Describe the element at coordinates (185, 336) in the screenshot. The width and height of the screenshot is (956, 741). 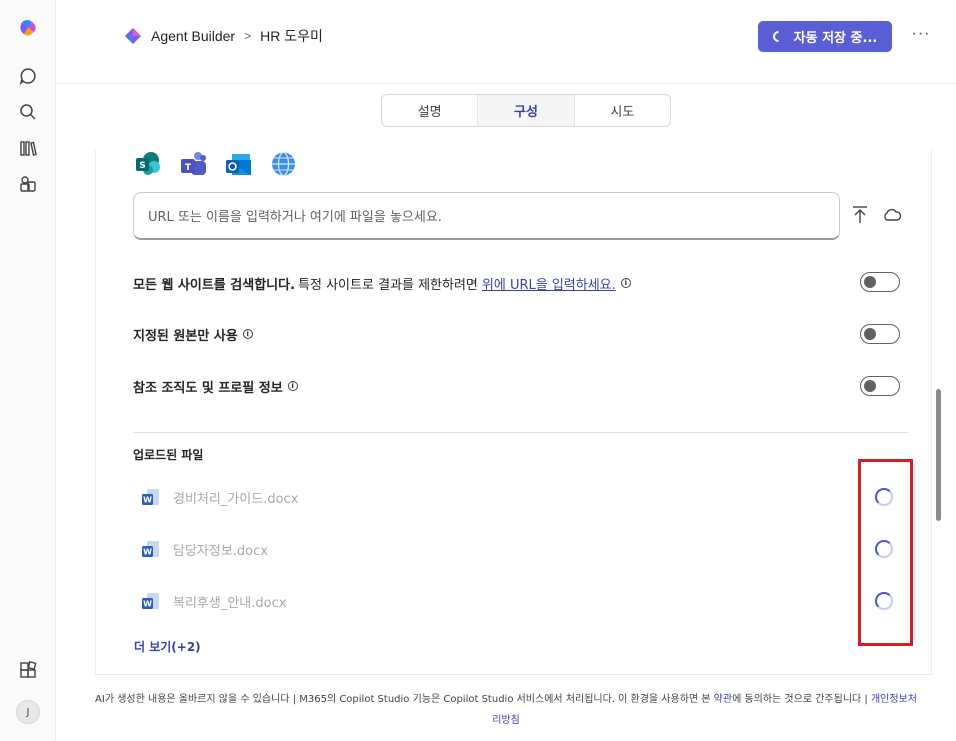
I see `option-title: 지정된 원본만 사용` at that location.